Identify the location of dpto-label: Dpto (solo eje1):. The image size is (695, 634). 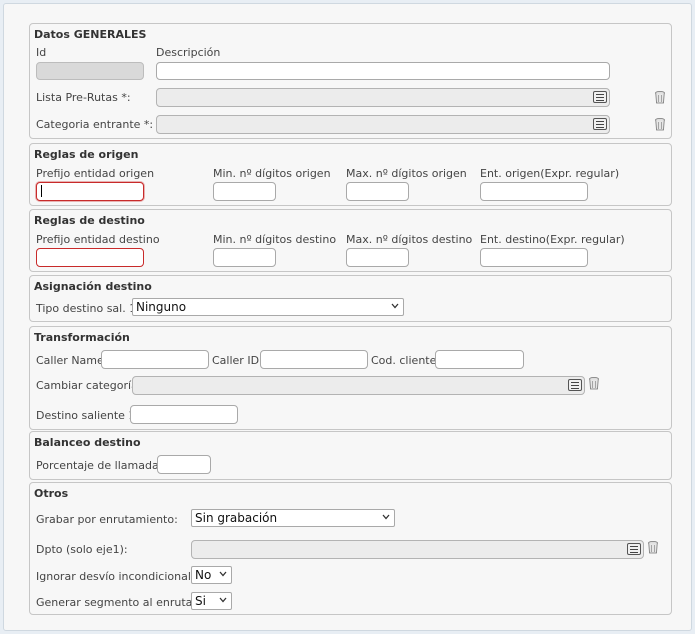
(82, 549).